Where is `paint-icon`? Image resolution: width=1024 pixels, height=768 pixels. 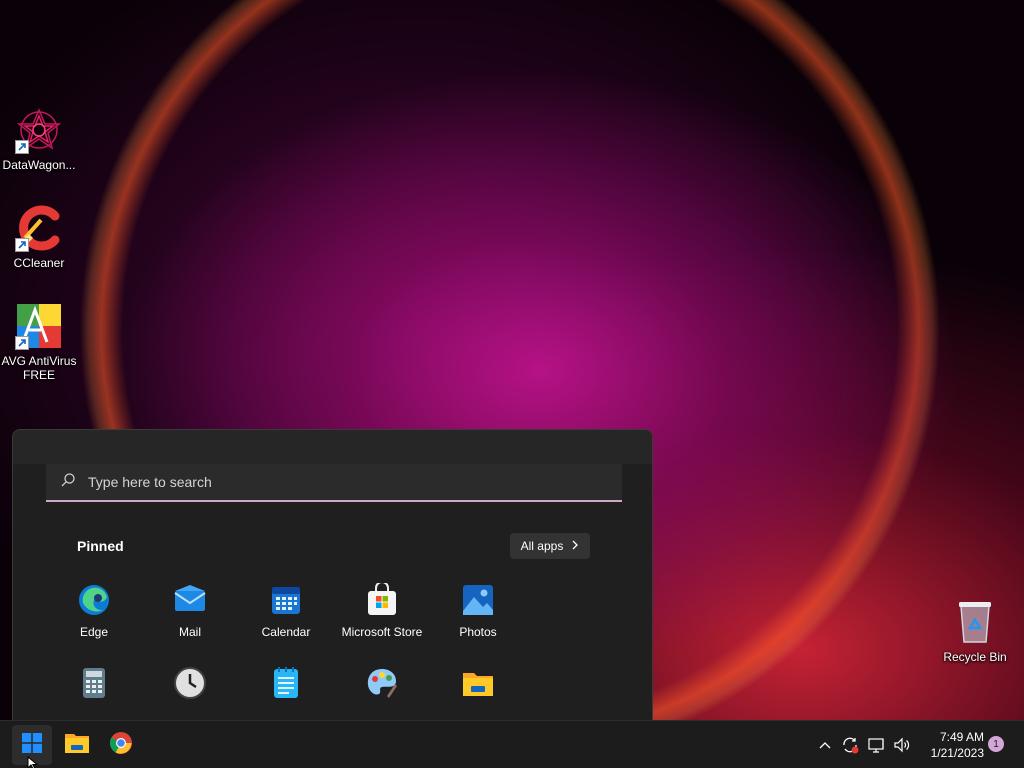 paint-icon is located at coordinates (382, 683).